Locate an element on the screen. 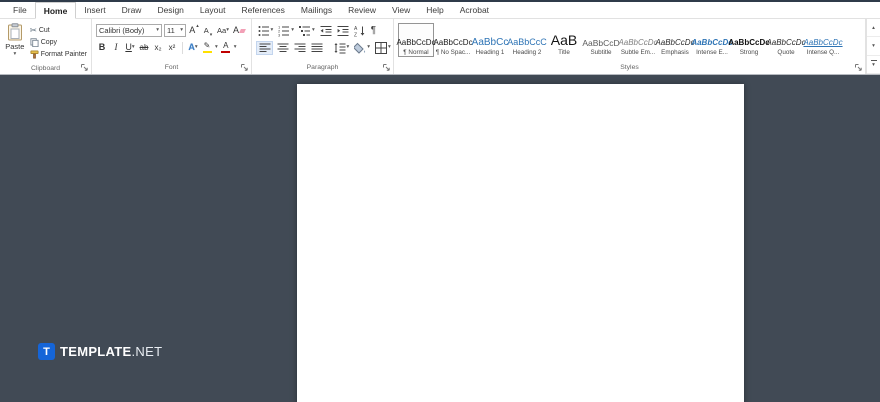 This screenshot has width=880, height=402. font-color-bar is located at coordinates (226, 51).